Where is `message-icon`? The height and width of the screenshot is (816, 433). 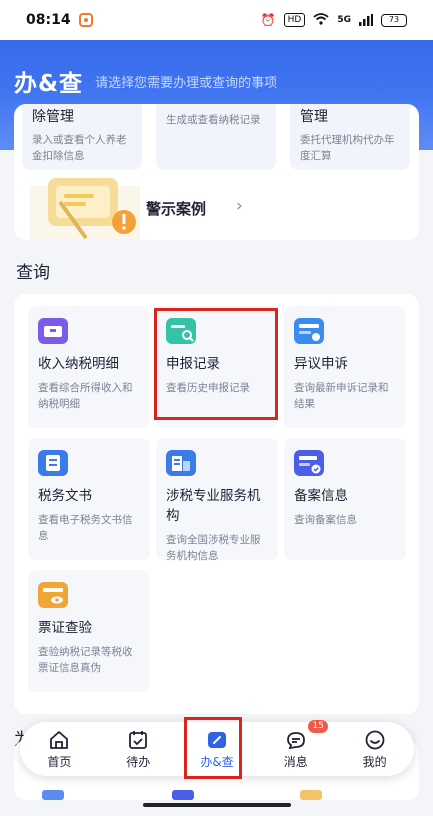 message-icon is located at coordinates (295, 740).